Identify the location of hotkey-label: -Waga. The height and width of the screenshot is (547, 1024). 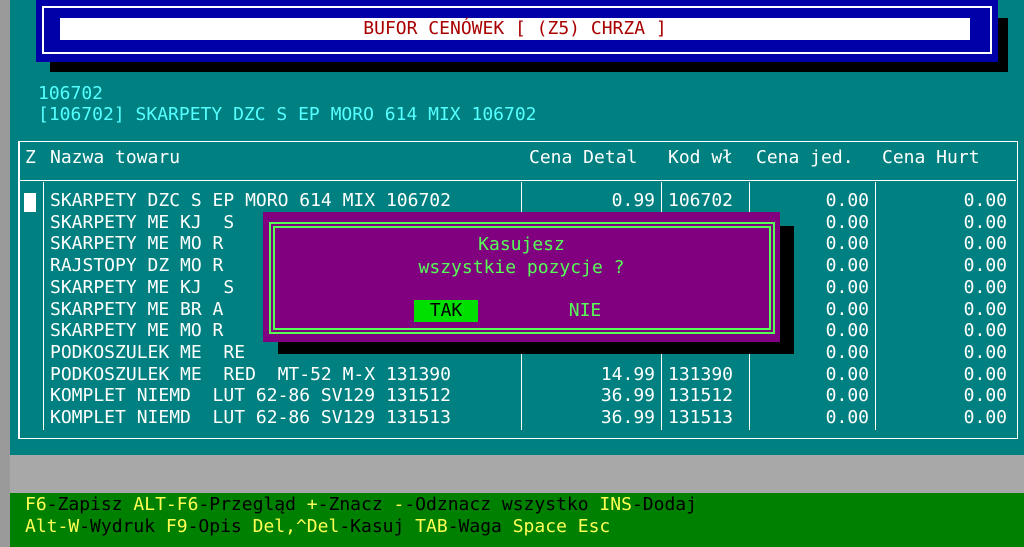
(480, 526).